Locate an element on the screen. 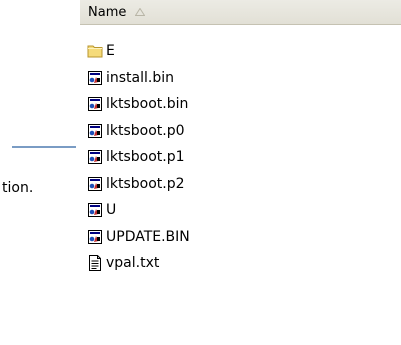 The width and height of the screenshot is (401, 345). file-name: E is located at coordinates (110, 51).